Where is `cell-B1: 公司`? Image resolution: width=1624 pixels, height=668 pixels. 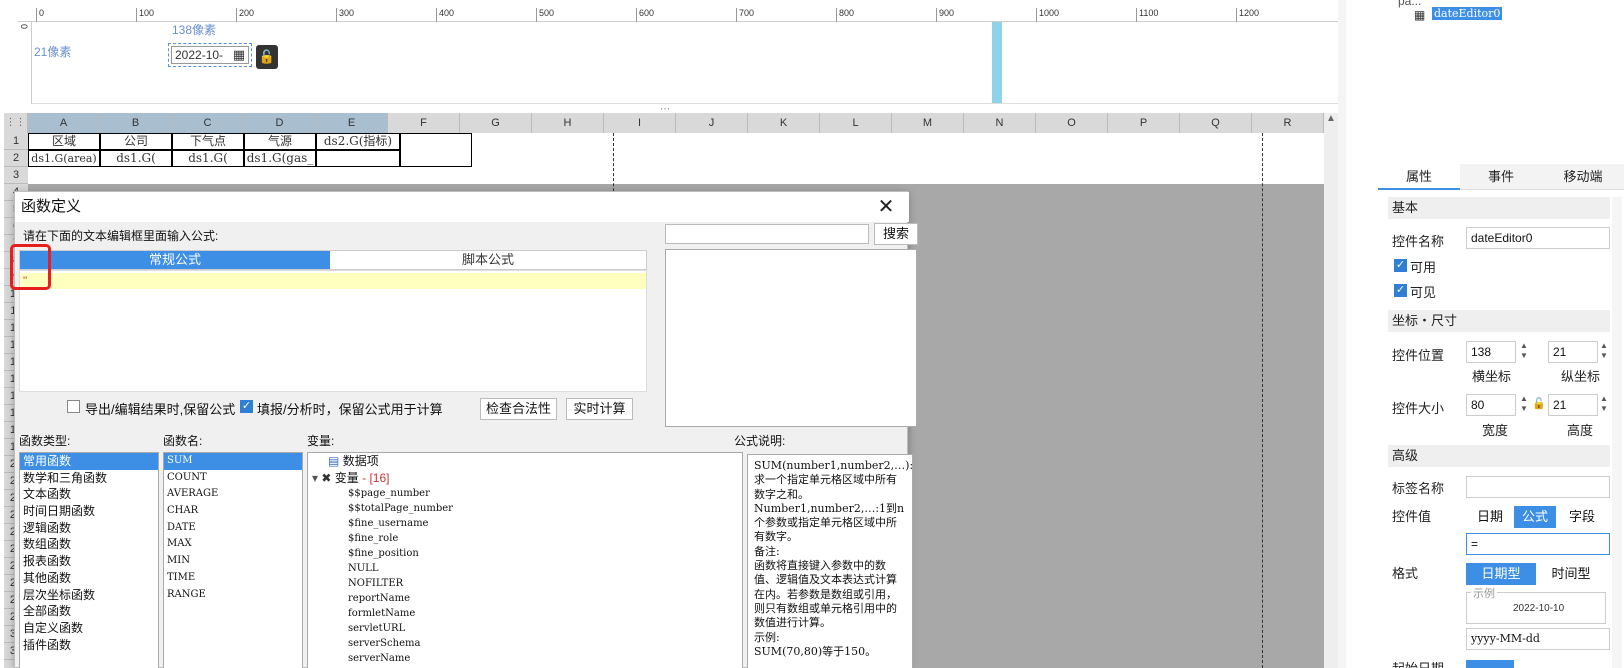
cell-B1: 公司 is located at coordinates (136, 141).